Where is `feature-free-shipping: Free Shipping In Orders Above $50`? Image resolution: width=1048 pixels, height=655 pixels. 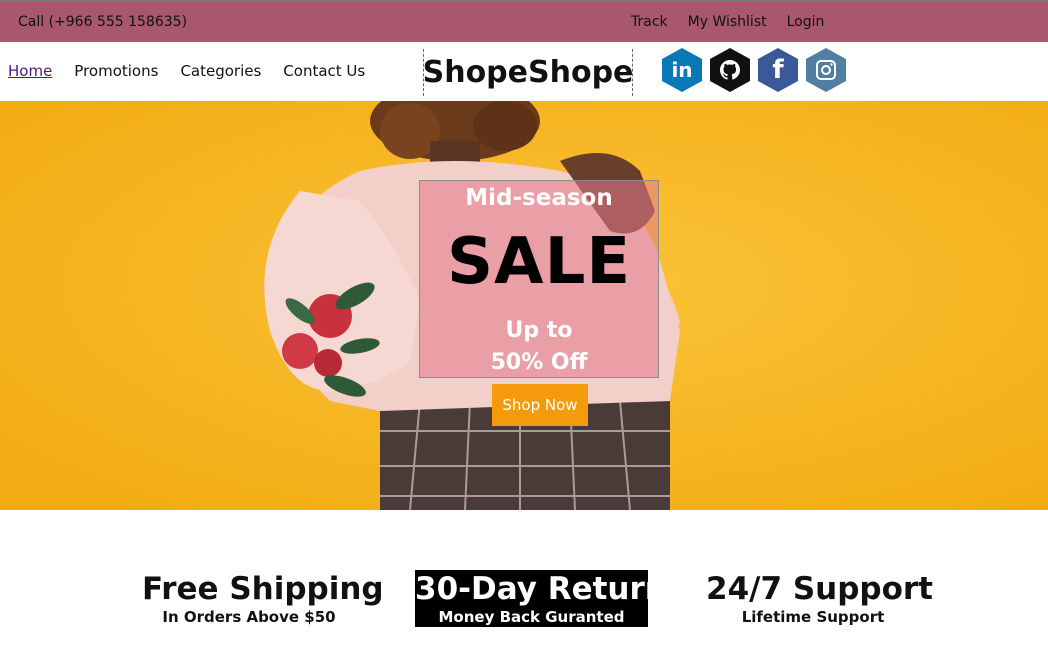
feature-free-shipping: Free Shipping In Orders Above $50 is located at coordinates (263, 598).